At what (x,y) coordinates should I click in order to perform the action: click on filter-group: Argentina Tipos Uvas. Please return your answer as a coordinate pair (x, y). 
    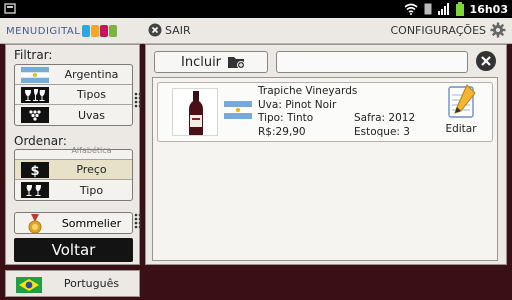
    Looking at the image, I should click on (73, 95).